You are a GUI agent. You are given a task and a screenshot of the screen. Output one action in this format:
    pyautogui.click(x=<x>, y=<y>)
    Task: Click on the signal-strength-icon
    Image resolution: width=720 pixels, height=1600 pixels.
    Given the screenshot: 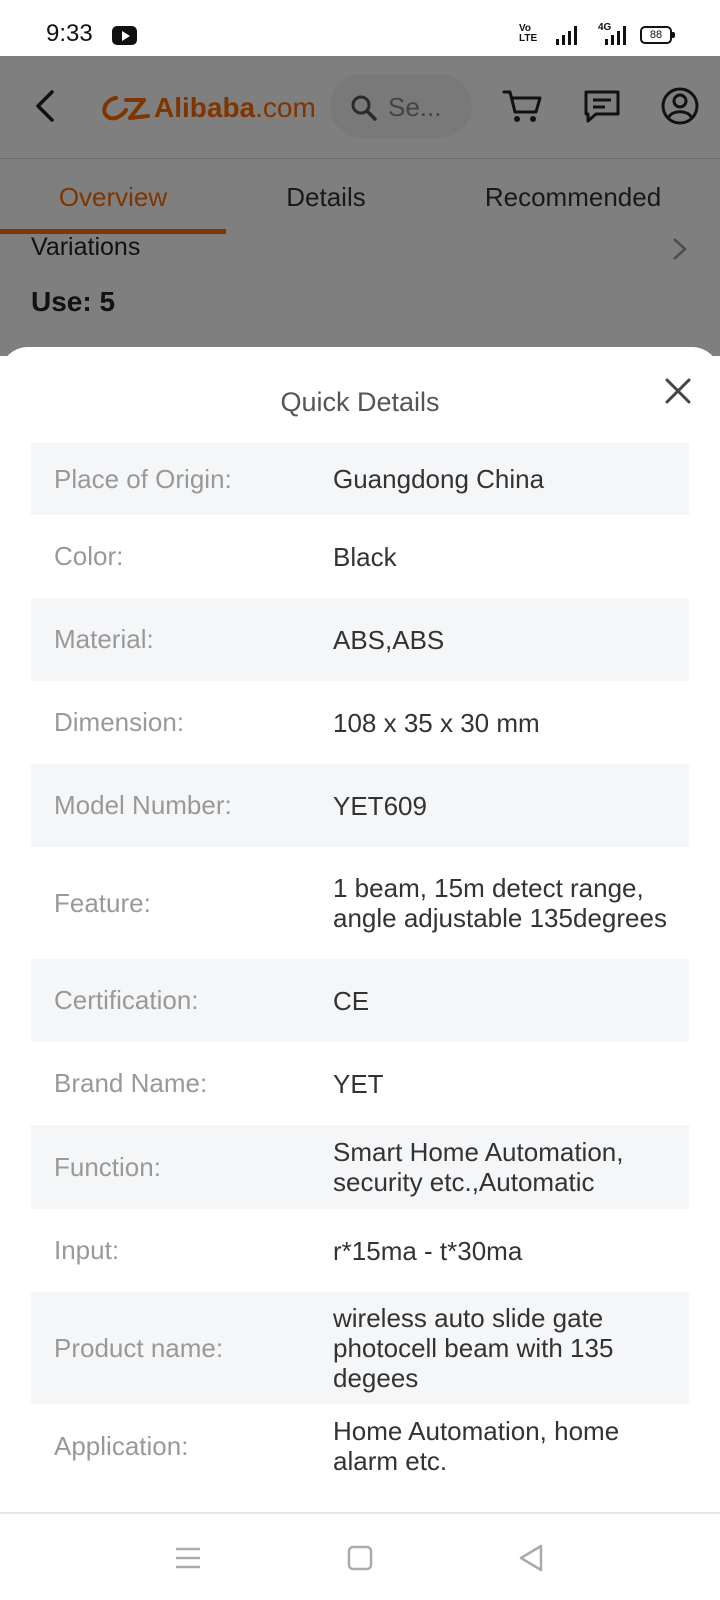 What is the action you would take?
    pyautogui.click(x=568, y=35)
    